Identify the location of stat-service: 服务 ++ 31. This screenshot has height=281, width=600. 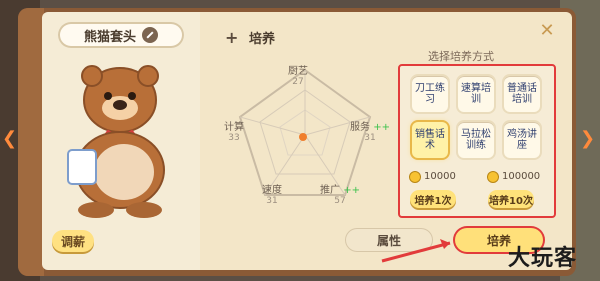
(370, 130).